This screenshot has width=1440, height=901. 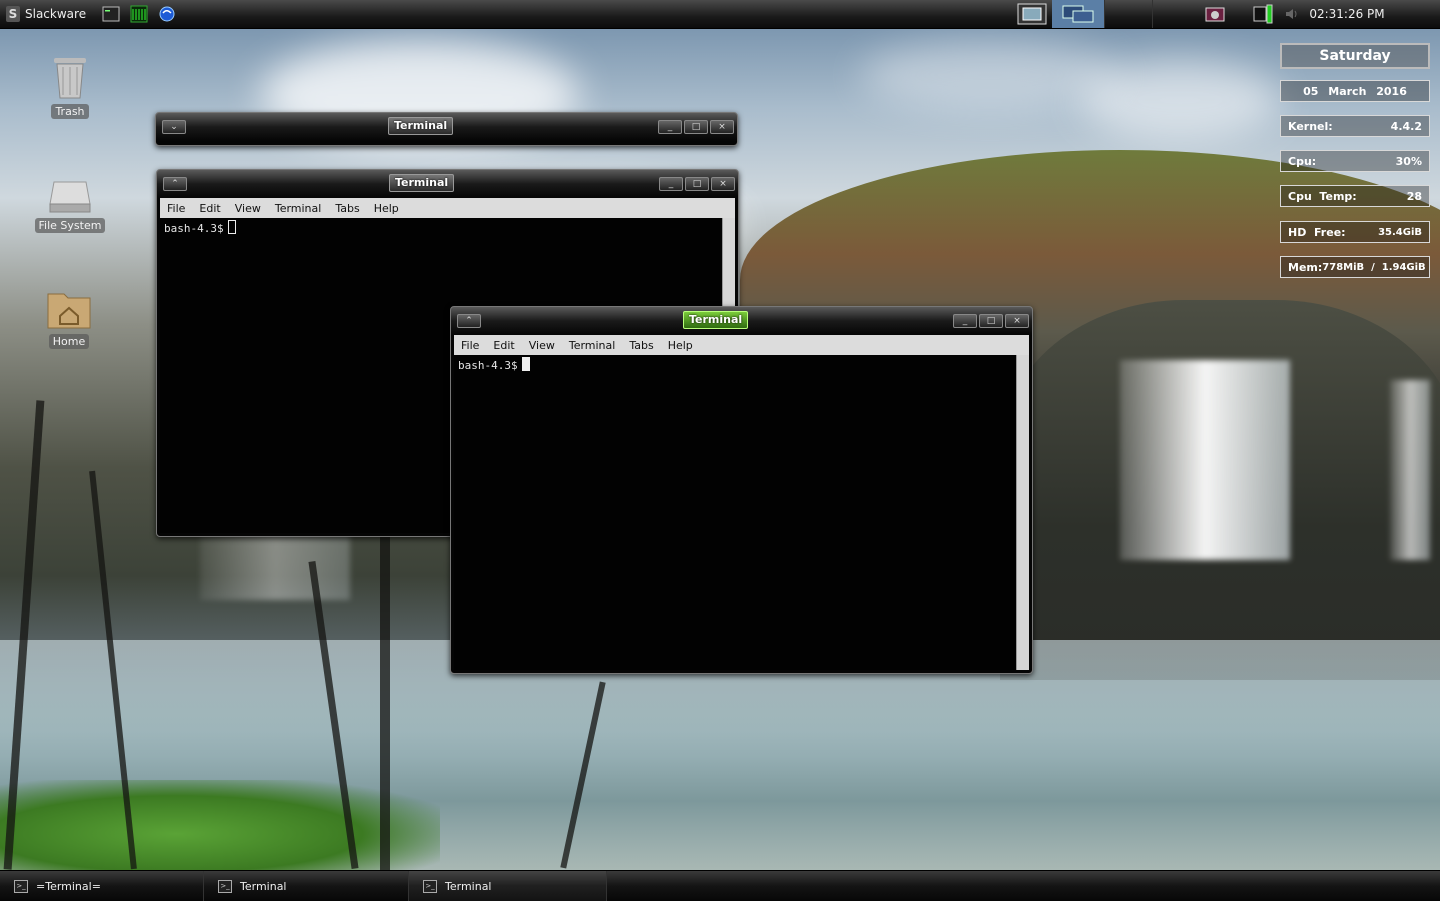 I want to click on filesystem-desktop-icon: File System, so click(x=70, y=203).